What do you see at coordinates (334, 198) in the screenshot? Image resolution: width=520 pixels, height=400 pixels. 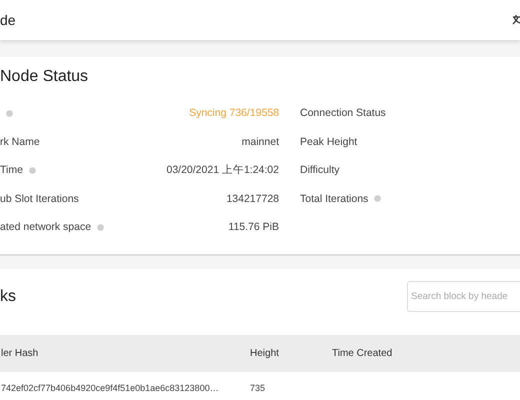 I see `field-label: Total Iterations` at bounding box center [334, 198].